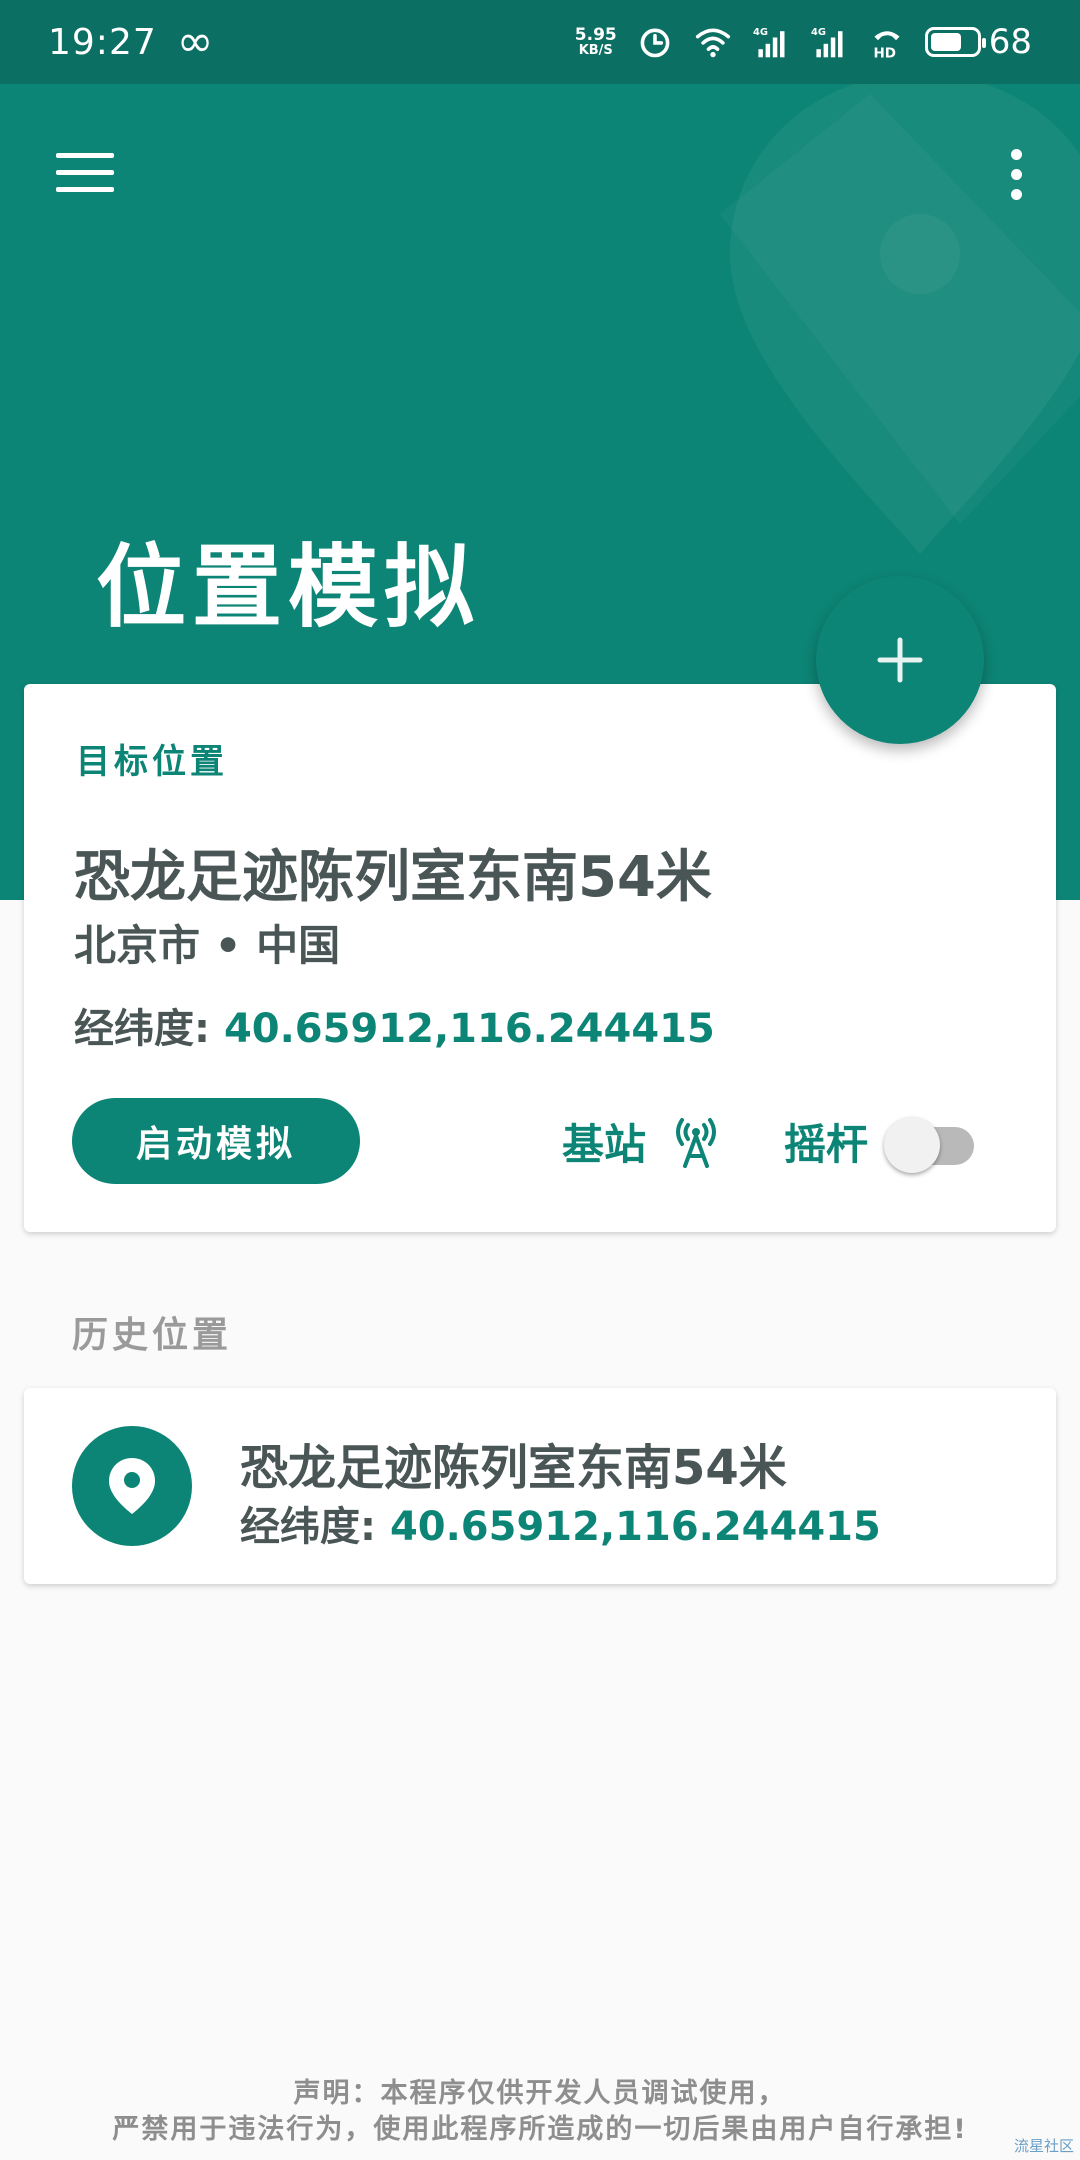 The image size is (1080, 2160). What do you see at coordinates (152, 1335) in the screenshot?
I see `history-heading: 历史位置` at bounding box center [152, 1335].